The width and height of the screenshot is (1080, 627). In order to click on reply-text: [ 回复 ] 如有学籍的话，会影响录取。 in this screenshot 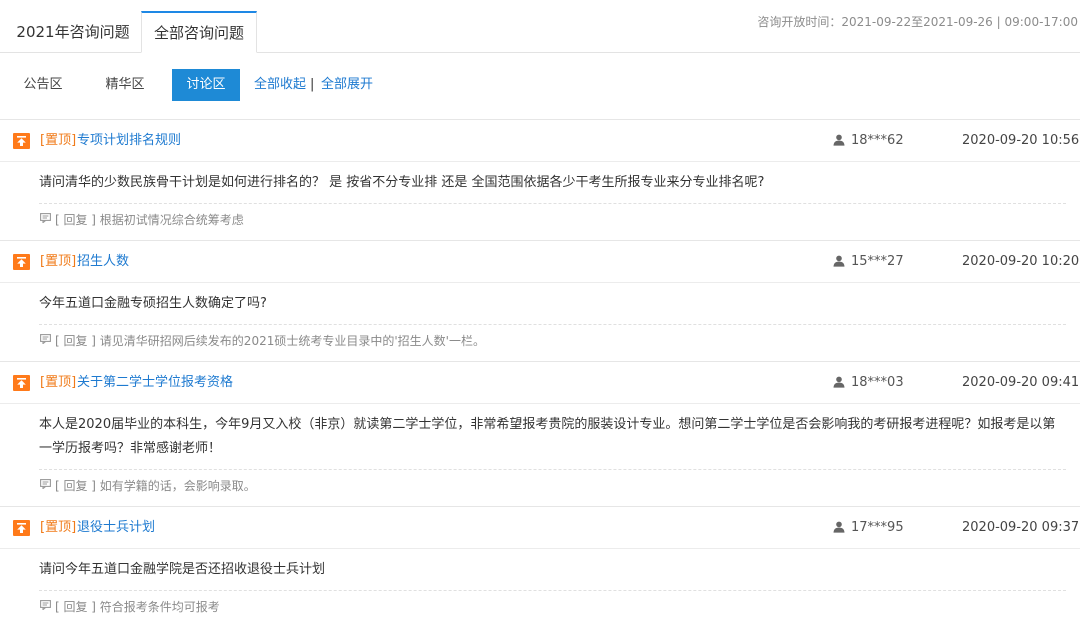, I will do `click(155, 486)`.